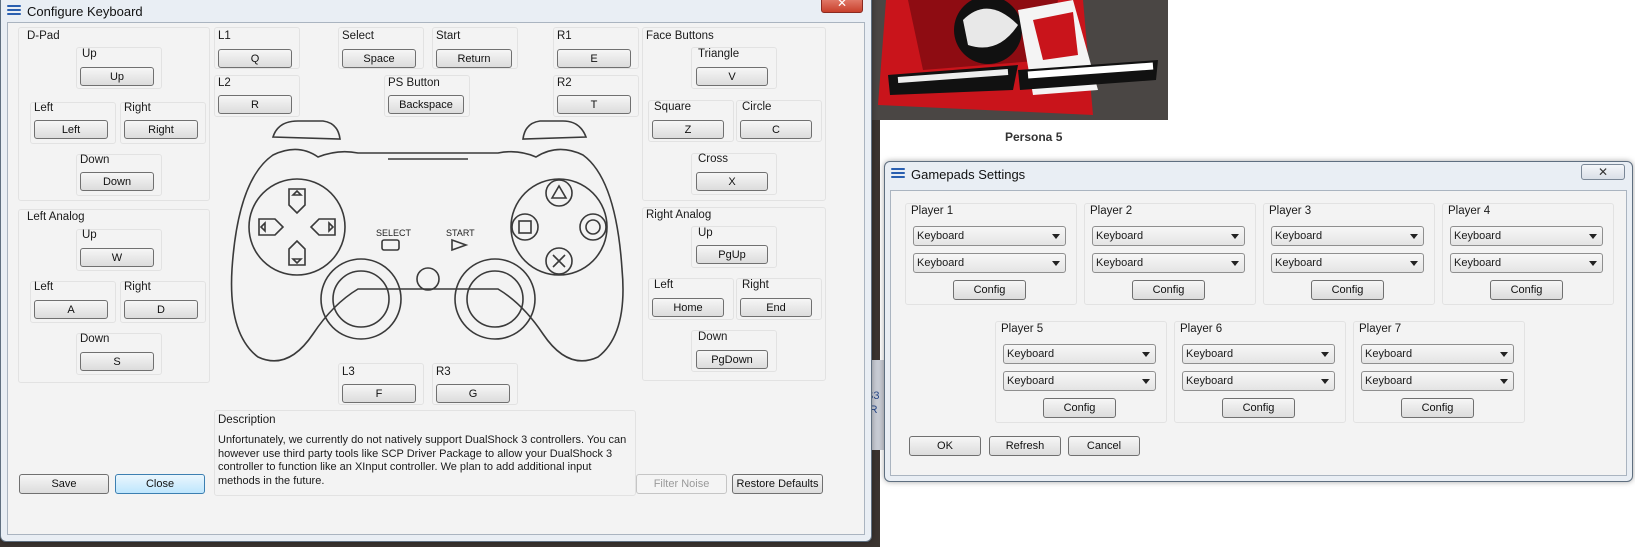  Describe the element at coordinates (1168, 263) in the screenshot. I see `player-2-profile-select: Keyboard` at that location.